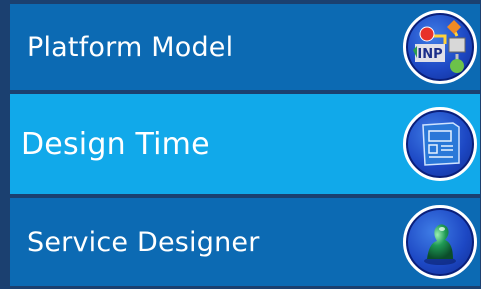 This screenshot has width=481, height=289. I want to click on green-figure-icon, so click(440, 242).